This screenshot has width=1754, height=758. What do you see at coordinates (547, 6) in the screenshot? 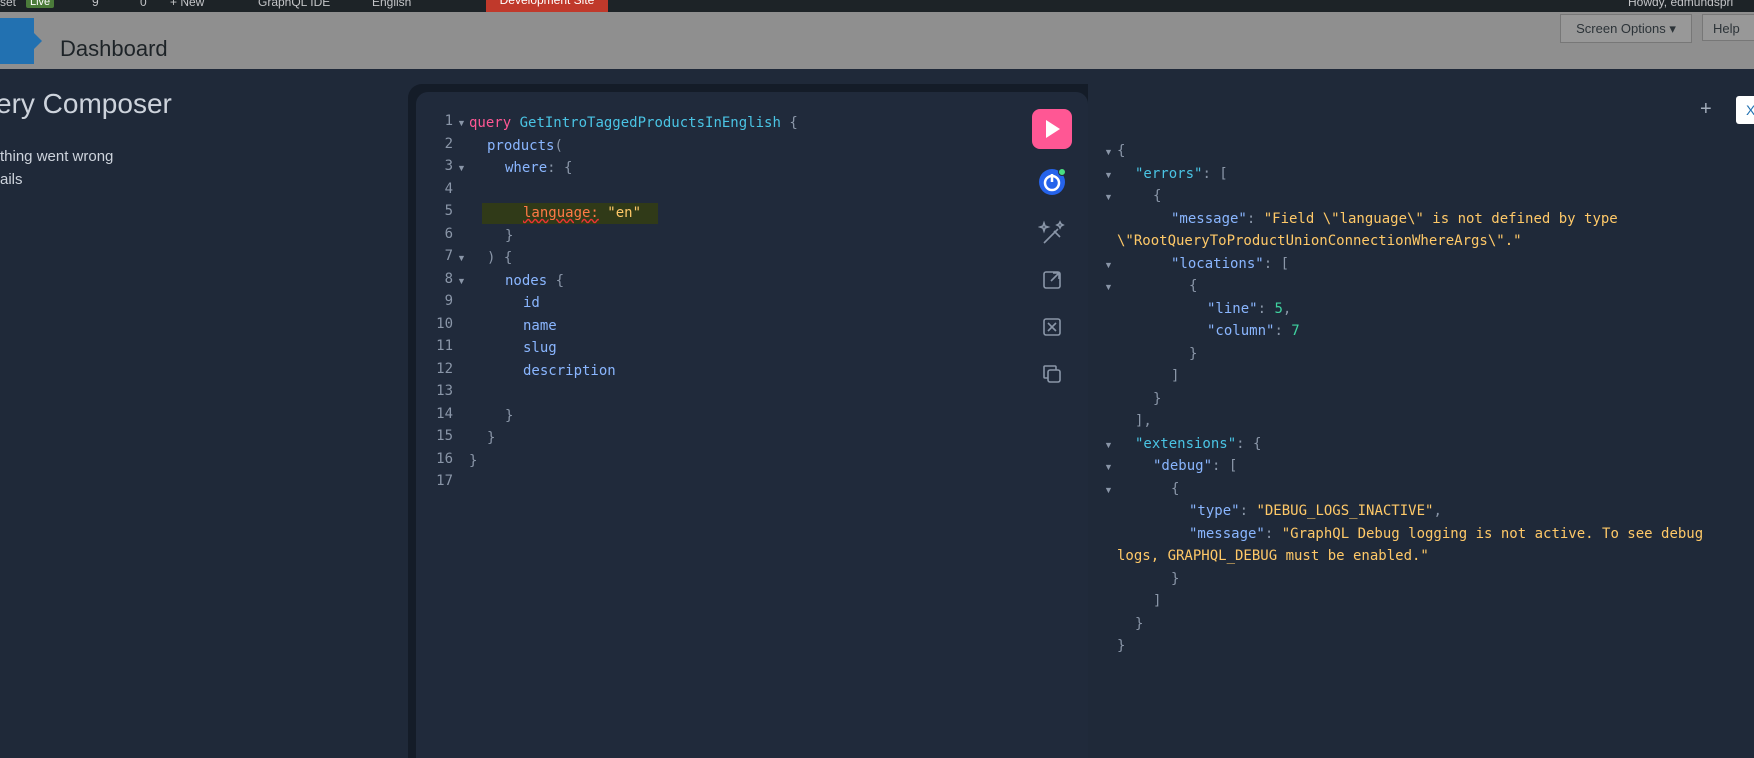
I see `development-site-badge: Development Site` at bounding box center [547, 6].